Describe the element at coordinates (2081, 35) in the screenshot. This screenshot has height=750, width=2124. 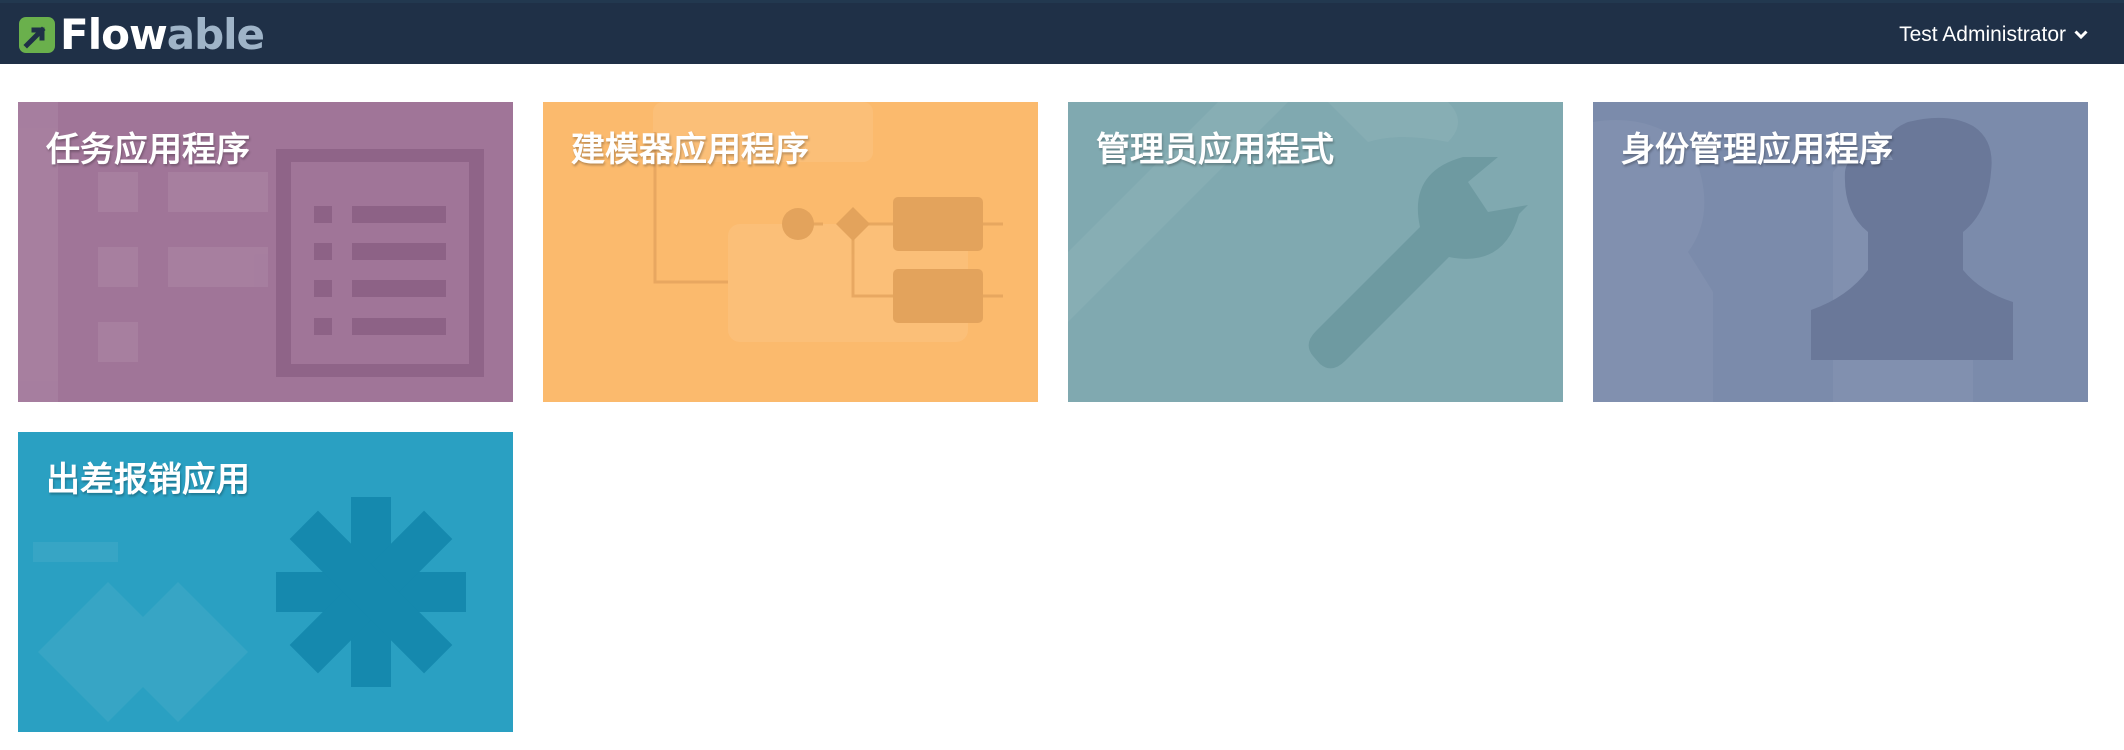
I see `chevron-down-icon` at that location.